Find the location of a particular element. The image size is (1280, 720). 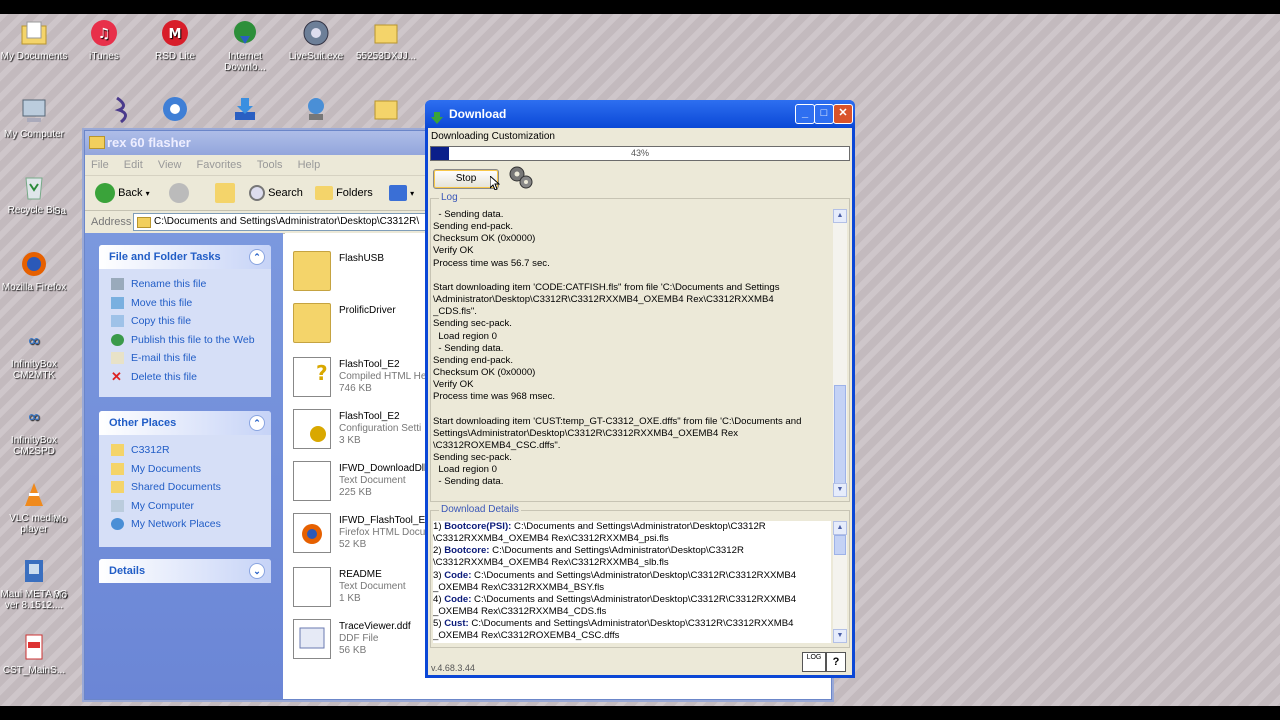

views-button: ▾ is located at coordinates (401, 193).